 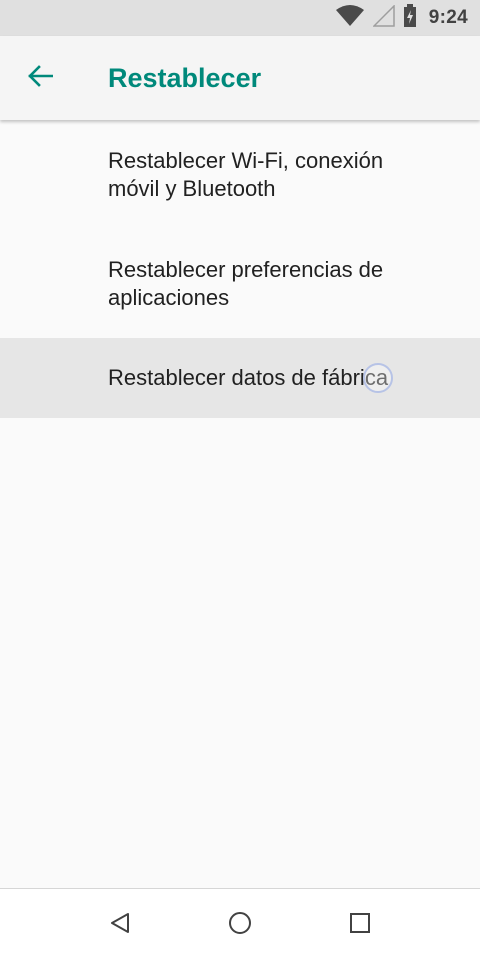 What do you see at coordinates (378, 378) in the screenshot?
I see `touch-ripple` at bounding box center [378, 378].